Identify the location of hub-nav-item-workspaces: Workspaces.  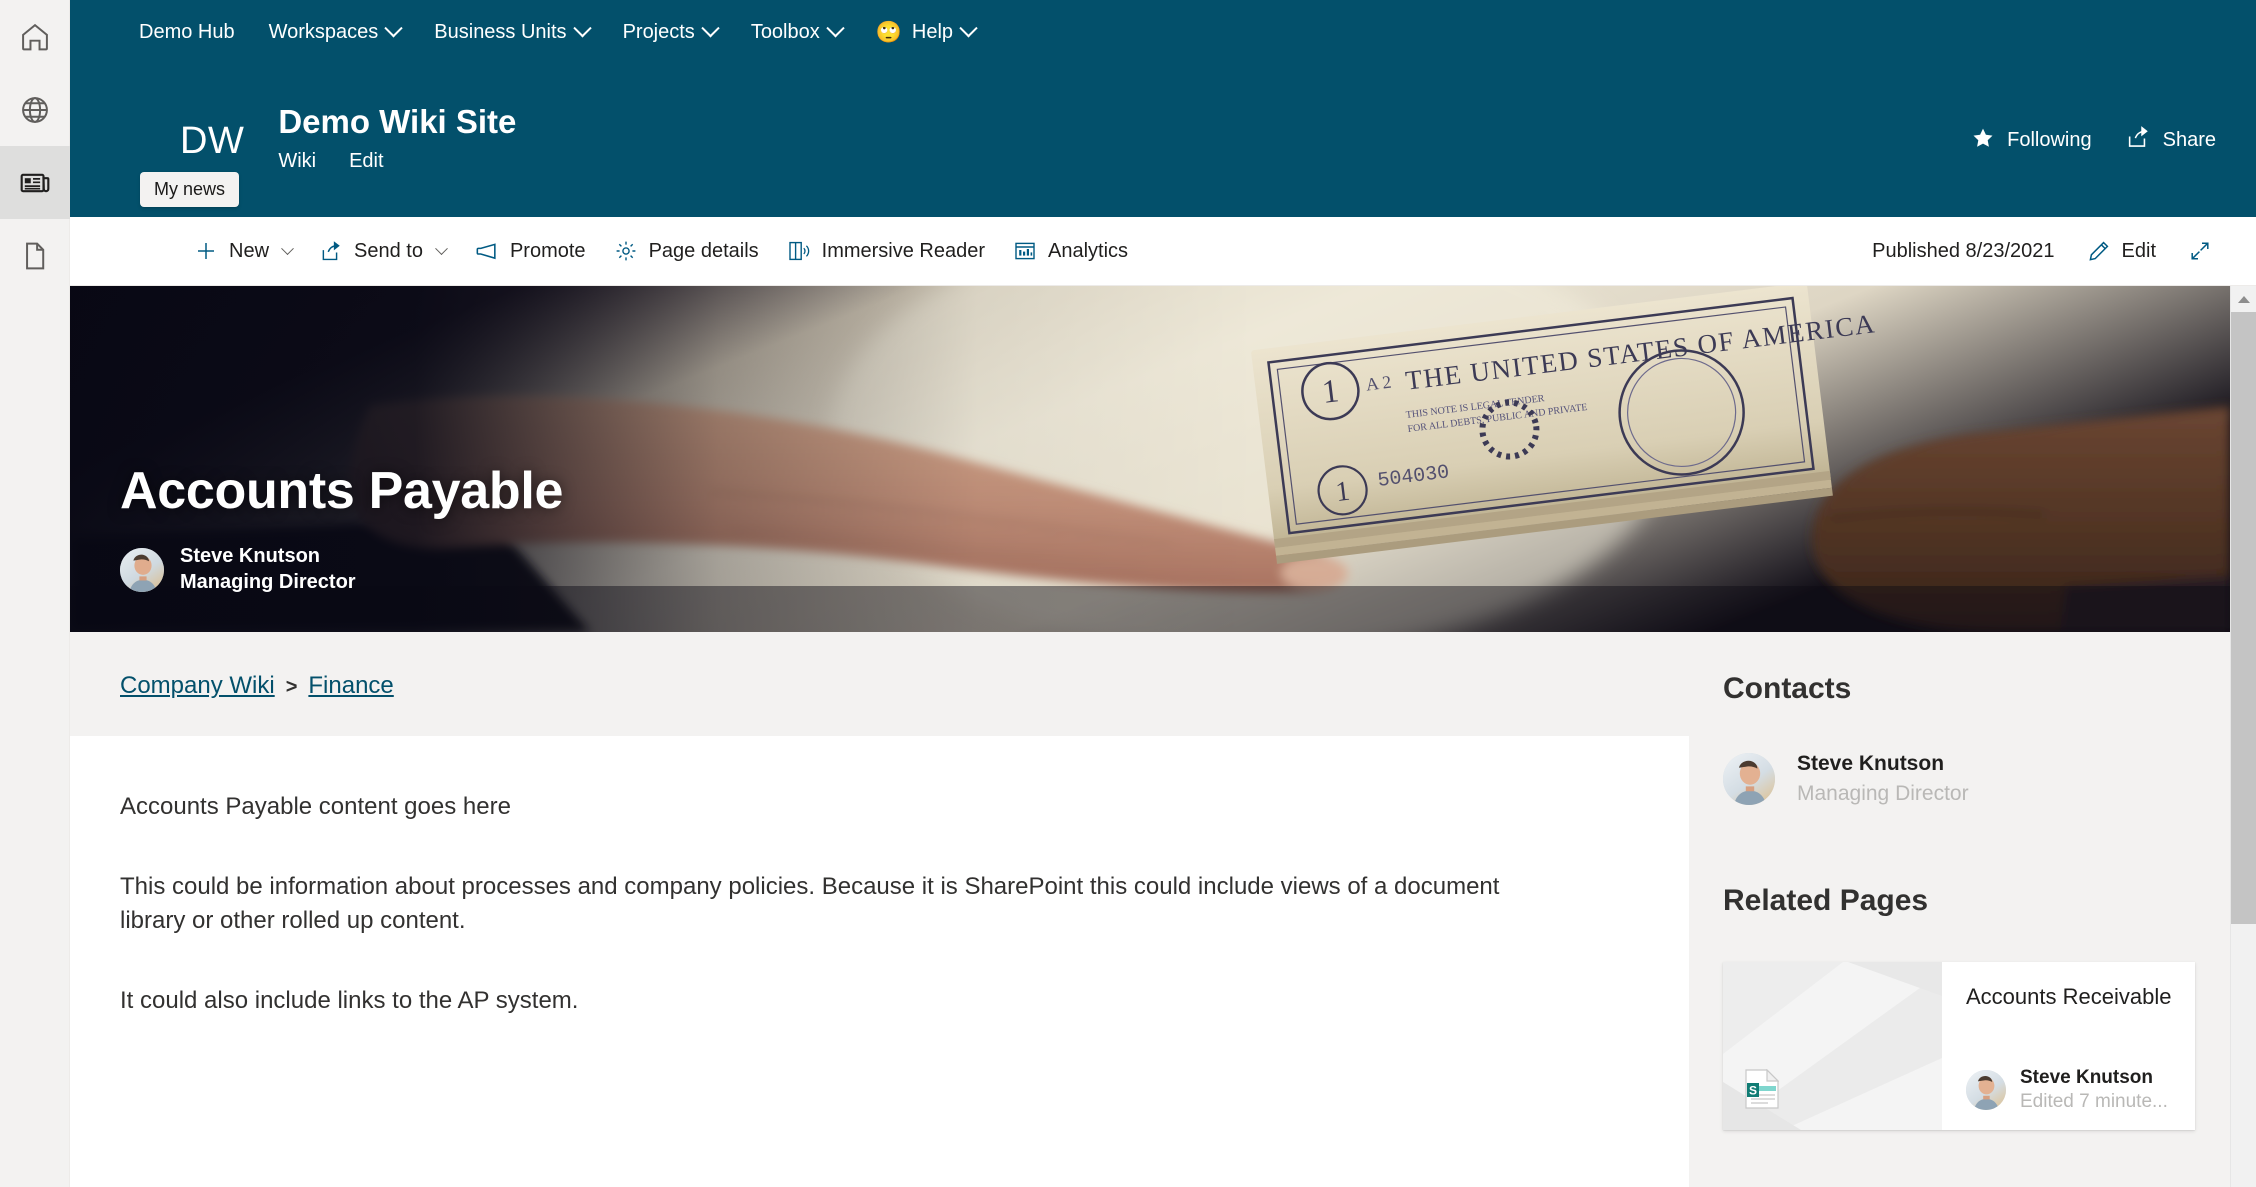
(335, 32).